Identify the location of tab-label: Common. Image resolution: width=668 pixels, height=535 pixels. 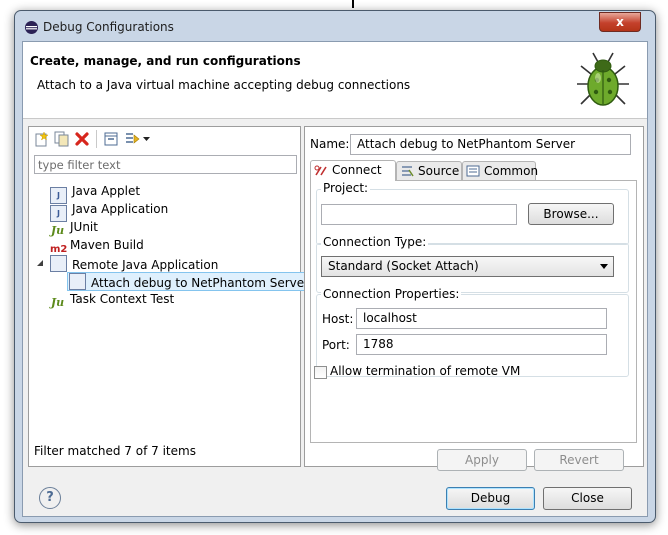
(511, 171).